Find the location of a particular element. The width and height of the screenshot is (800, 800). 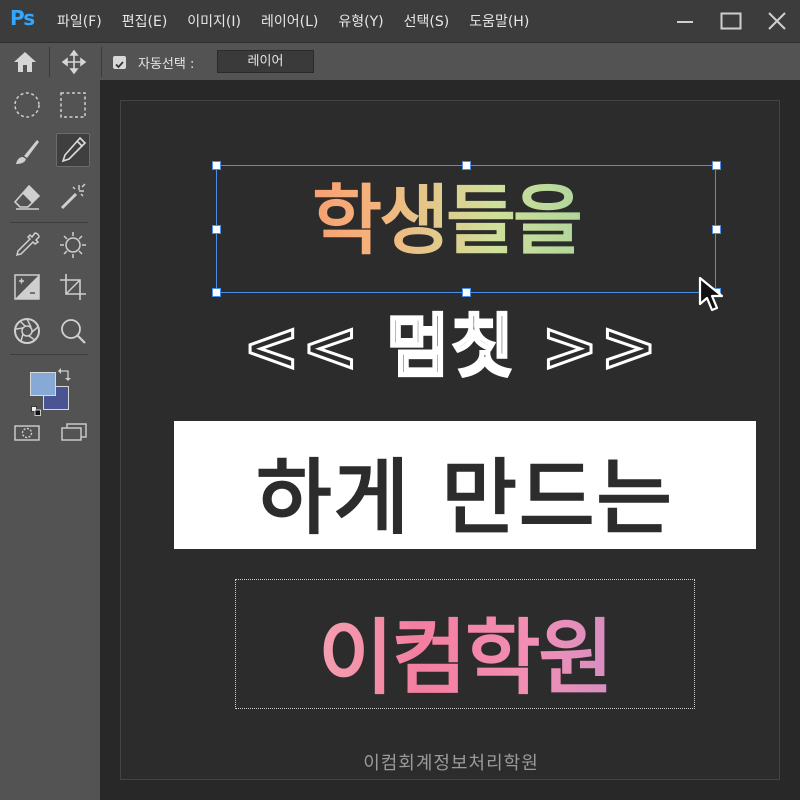

screen-mode-icon is located at coordinates (74, 432).